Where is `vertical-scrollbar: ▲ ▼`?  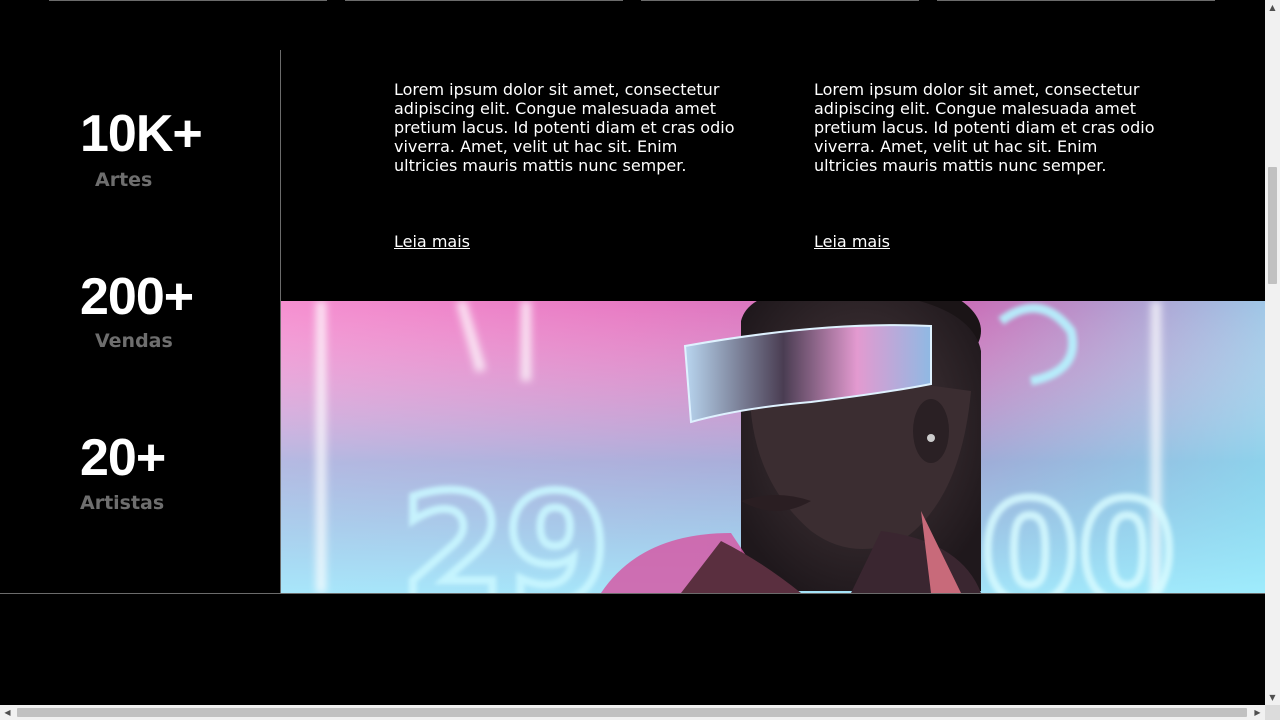
vertical-scrollbar: ▲ ▼ is located at coordinates (1272, 352).